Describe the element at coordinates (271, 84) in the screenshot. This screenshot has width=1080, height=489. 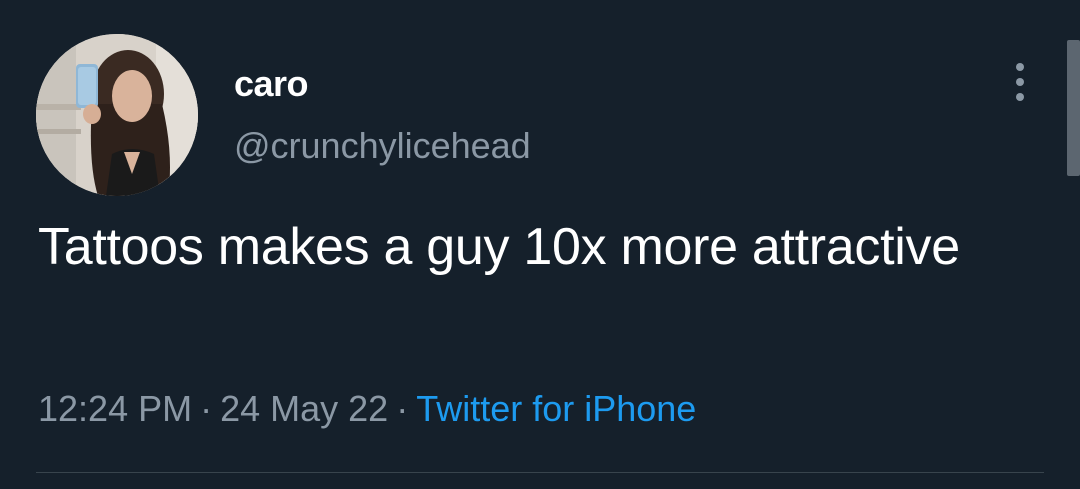
I see `display-name: caro` at that location.